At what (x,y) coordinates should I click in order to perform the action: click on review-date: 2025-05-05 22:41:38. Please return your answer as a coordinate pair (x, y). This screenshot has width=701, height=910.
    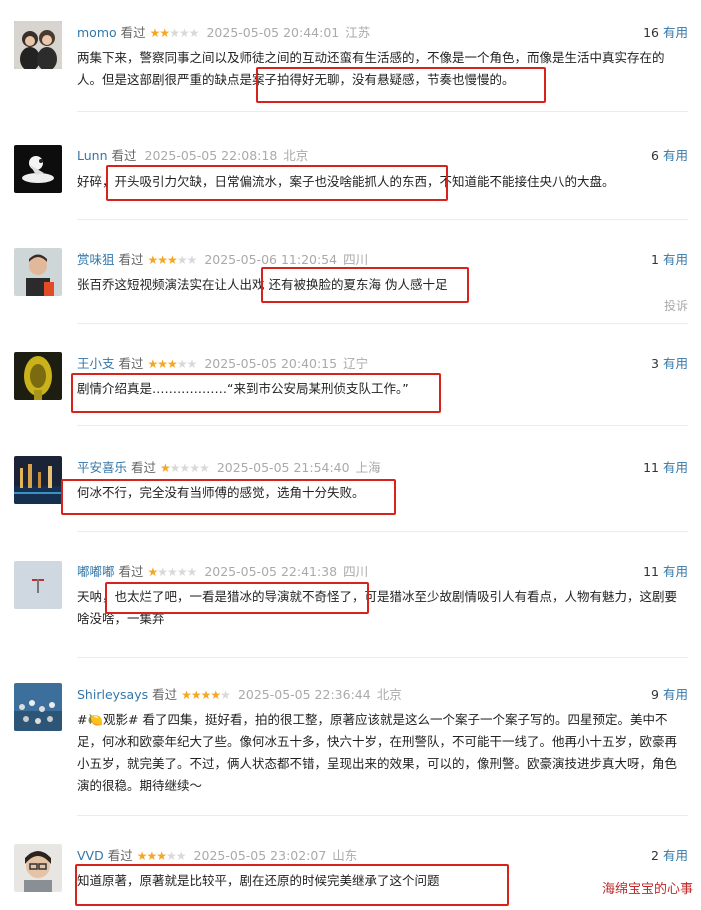
    Looking at the image, I should click on (271, 571).